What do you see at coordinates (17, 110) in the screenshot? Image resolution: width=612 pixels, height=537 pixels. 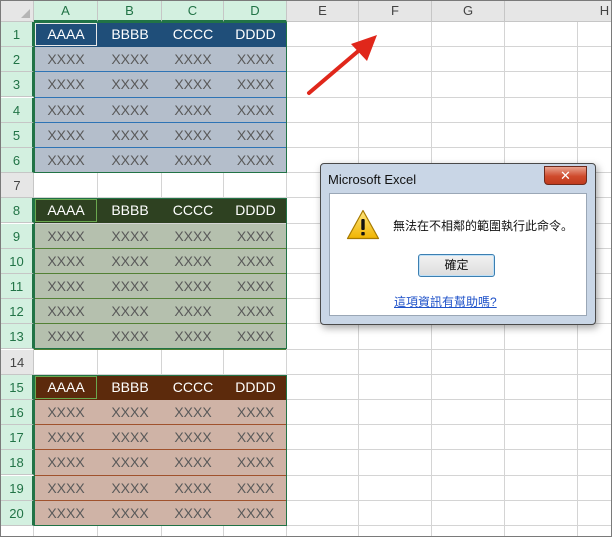 I see `row-header-4: 4` at bounding box center [17, 110].